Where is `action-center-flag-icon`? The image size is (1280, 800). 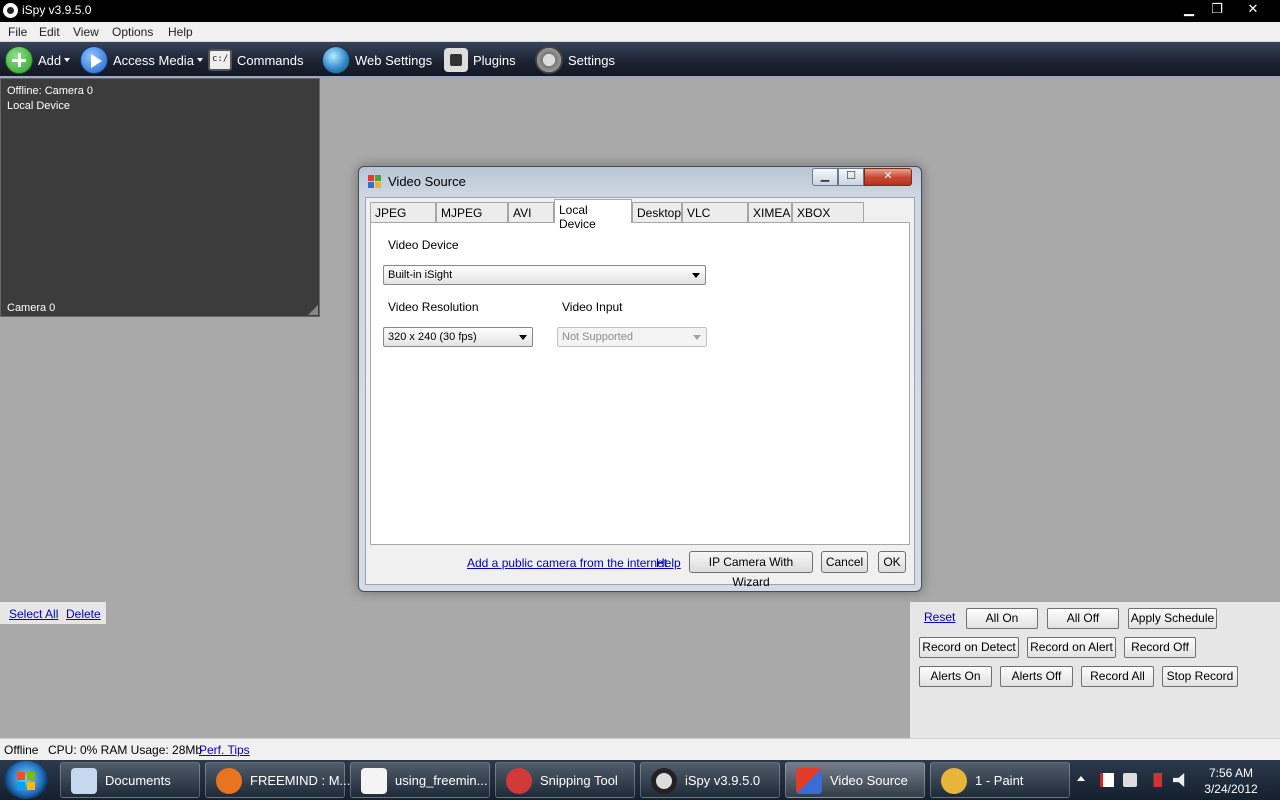
action-center-flag-icon is located at coordinates (1107, 780).